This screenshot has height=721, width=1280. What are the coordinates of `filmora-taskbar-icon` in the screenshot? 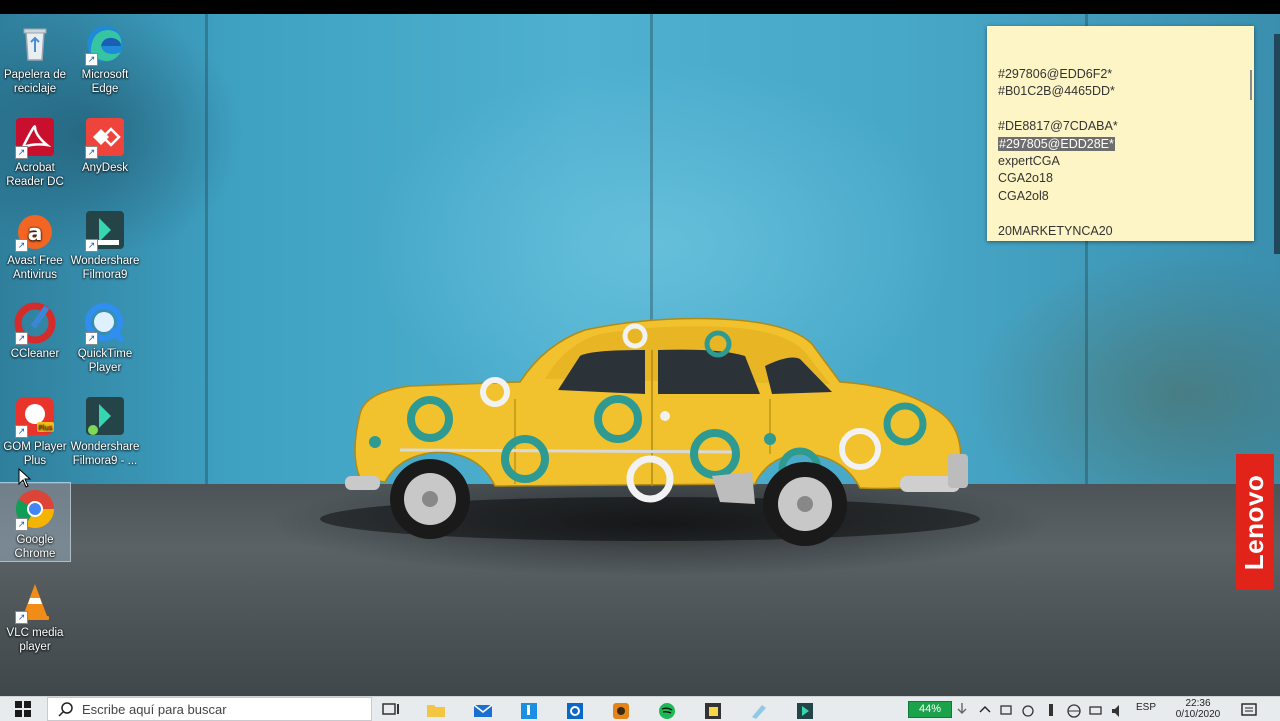 It's located at (805, 709).